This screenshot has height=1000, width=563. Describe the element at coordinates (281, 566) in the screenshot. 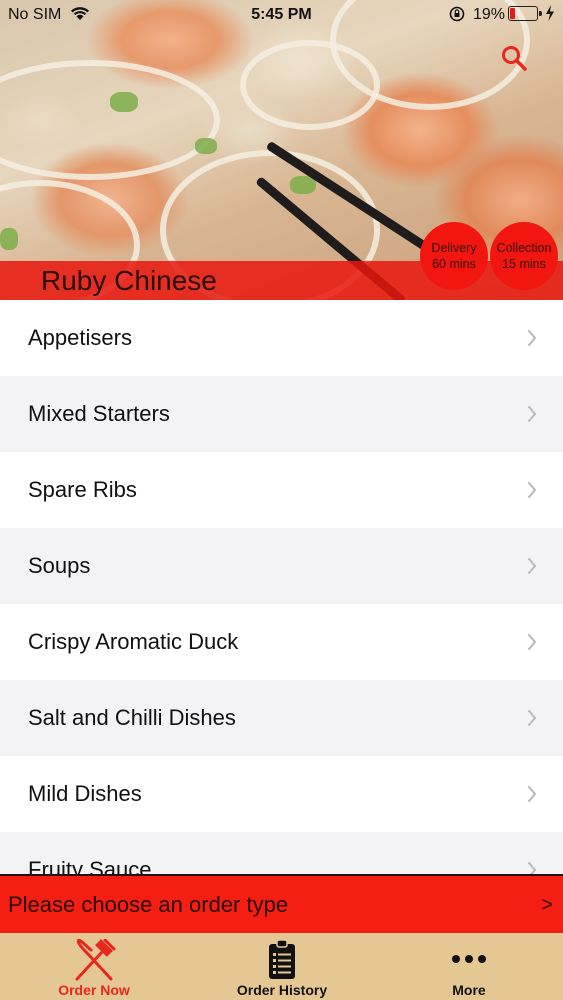

I see `menu-category-row: Soups` at that location.